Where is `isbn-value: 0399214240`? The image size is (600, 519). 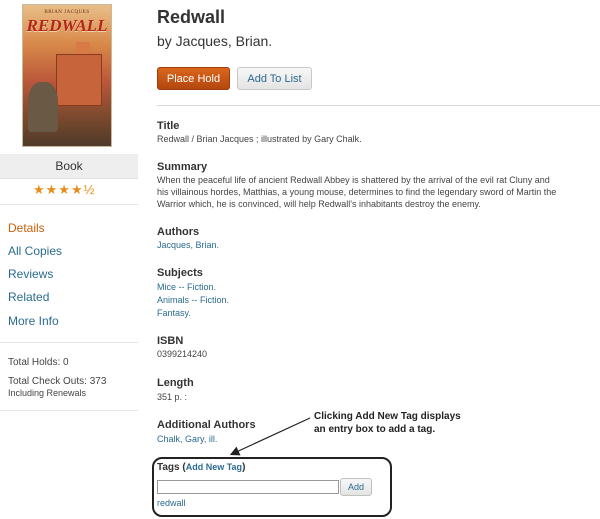 isbn-value: 0399214240 is located at coordinates (182, 354).